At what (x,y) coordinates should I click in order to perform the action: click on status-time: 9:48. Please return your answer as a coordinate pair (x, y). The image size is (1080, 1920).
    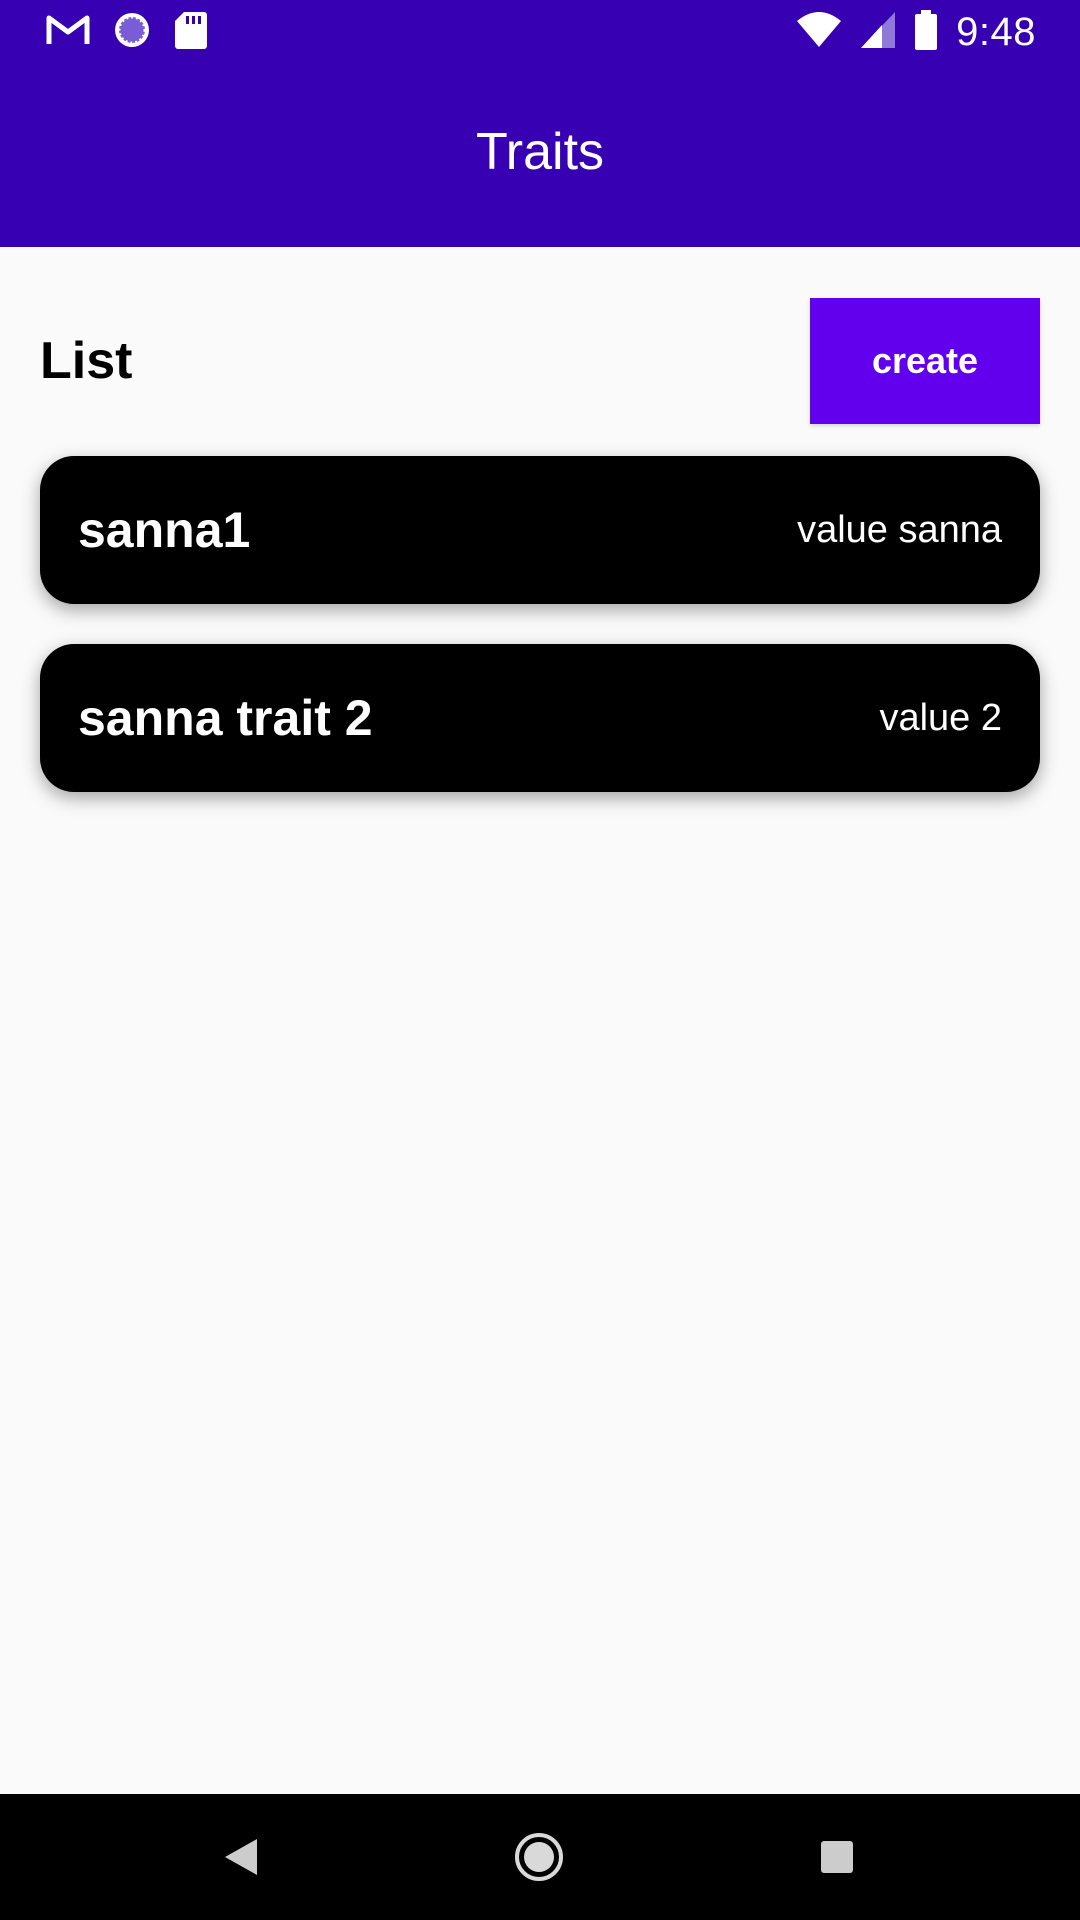
    Looking at the image, I should click on (996, 31).